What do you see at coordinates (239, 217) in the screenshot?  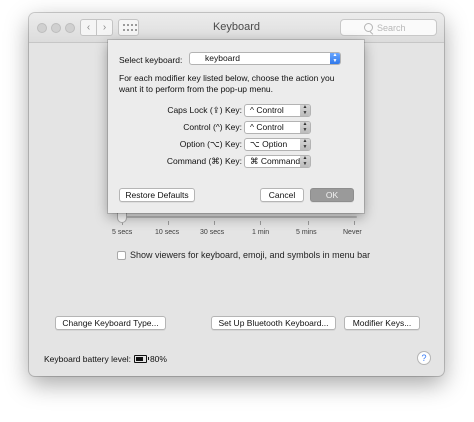 I see `delay-slider-track` at bounding box center [239, 217].